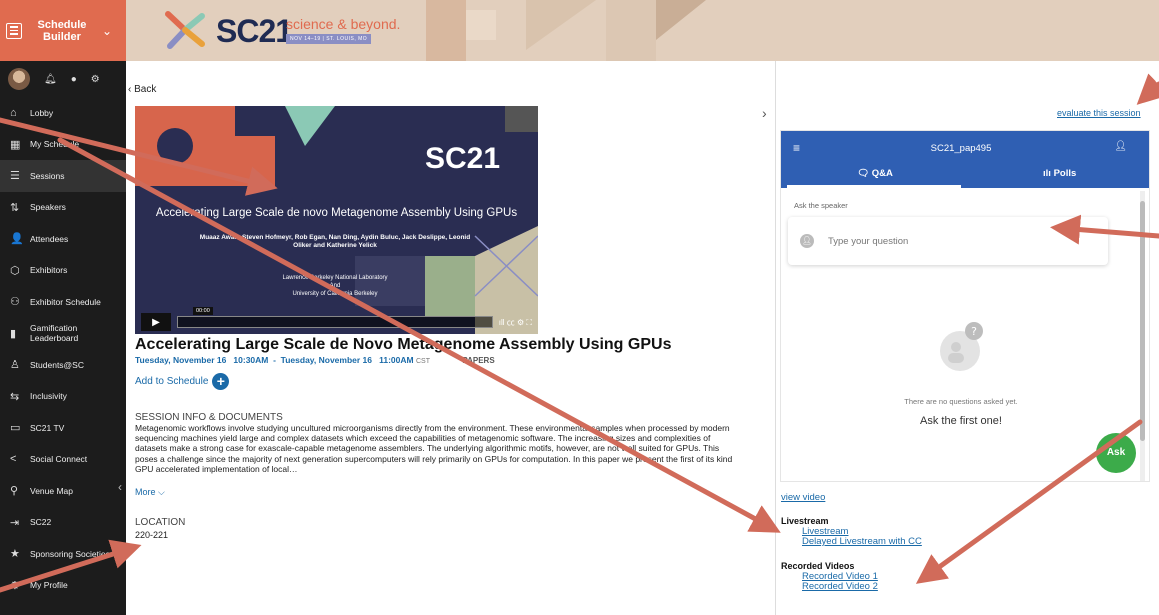 This screenshot has width=1159, height=615. I want to click on sidebar-item-speakers: ⇅ Speakers, so click(63, 208).